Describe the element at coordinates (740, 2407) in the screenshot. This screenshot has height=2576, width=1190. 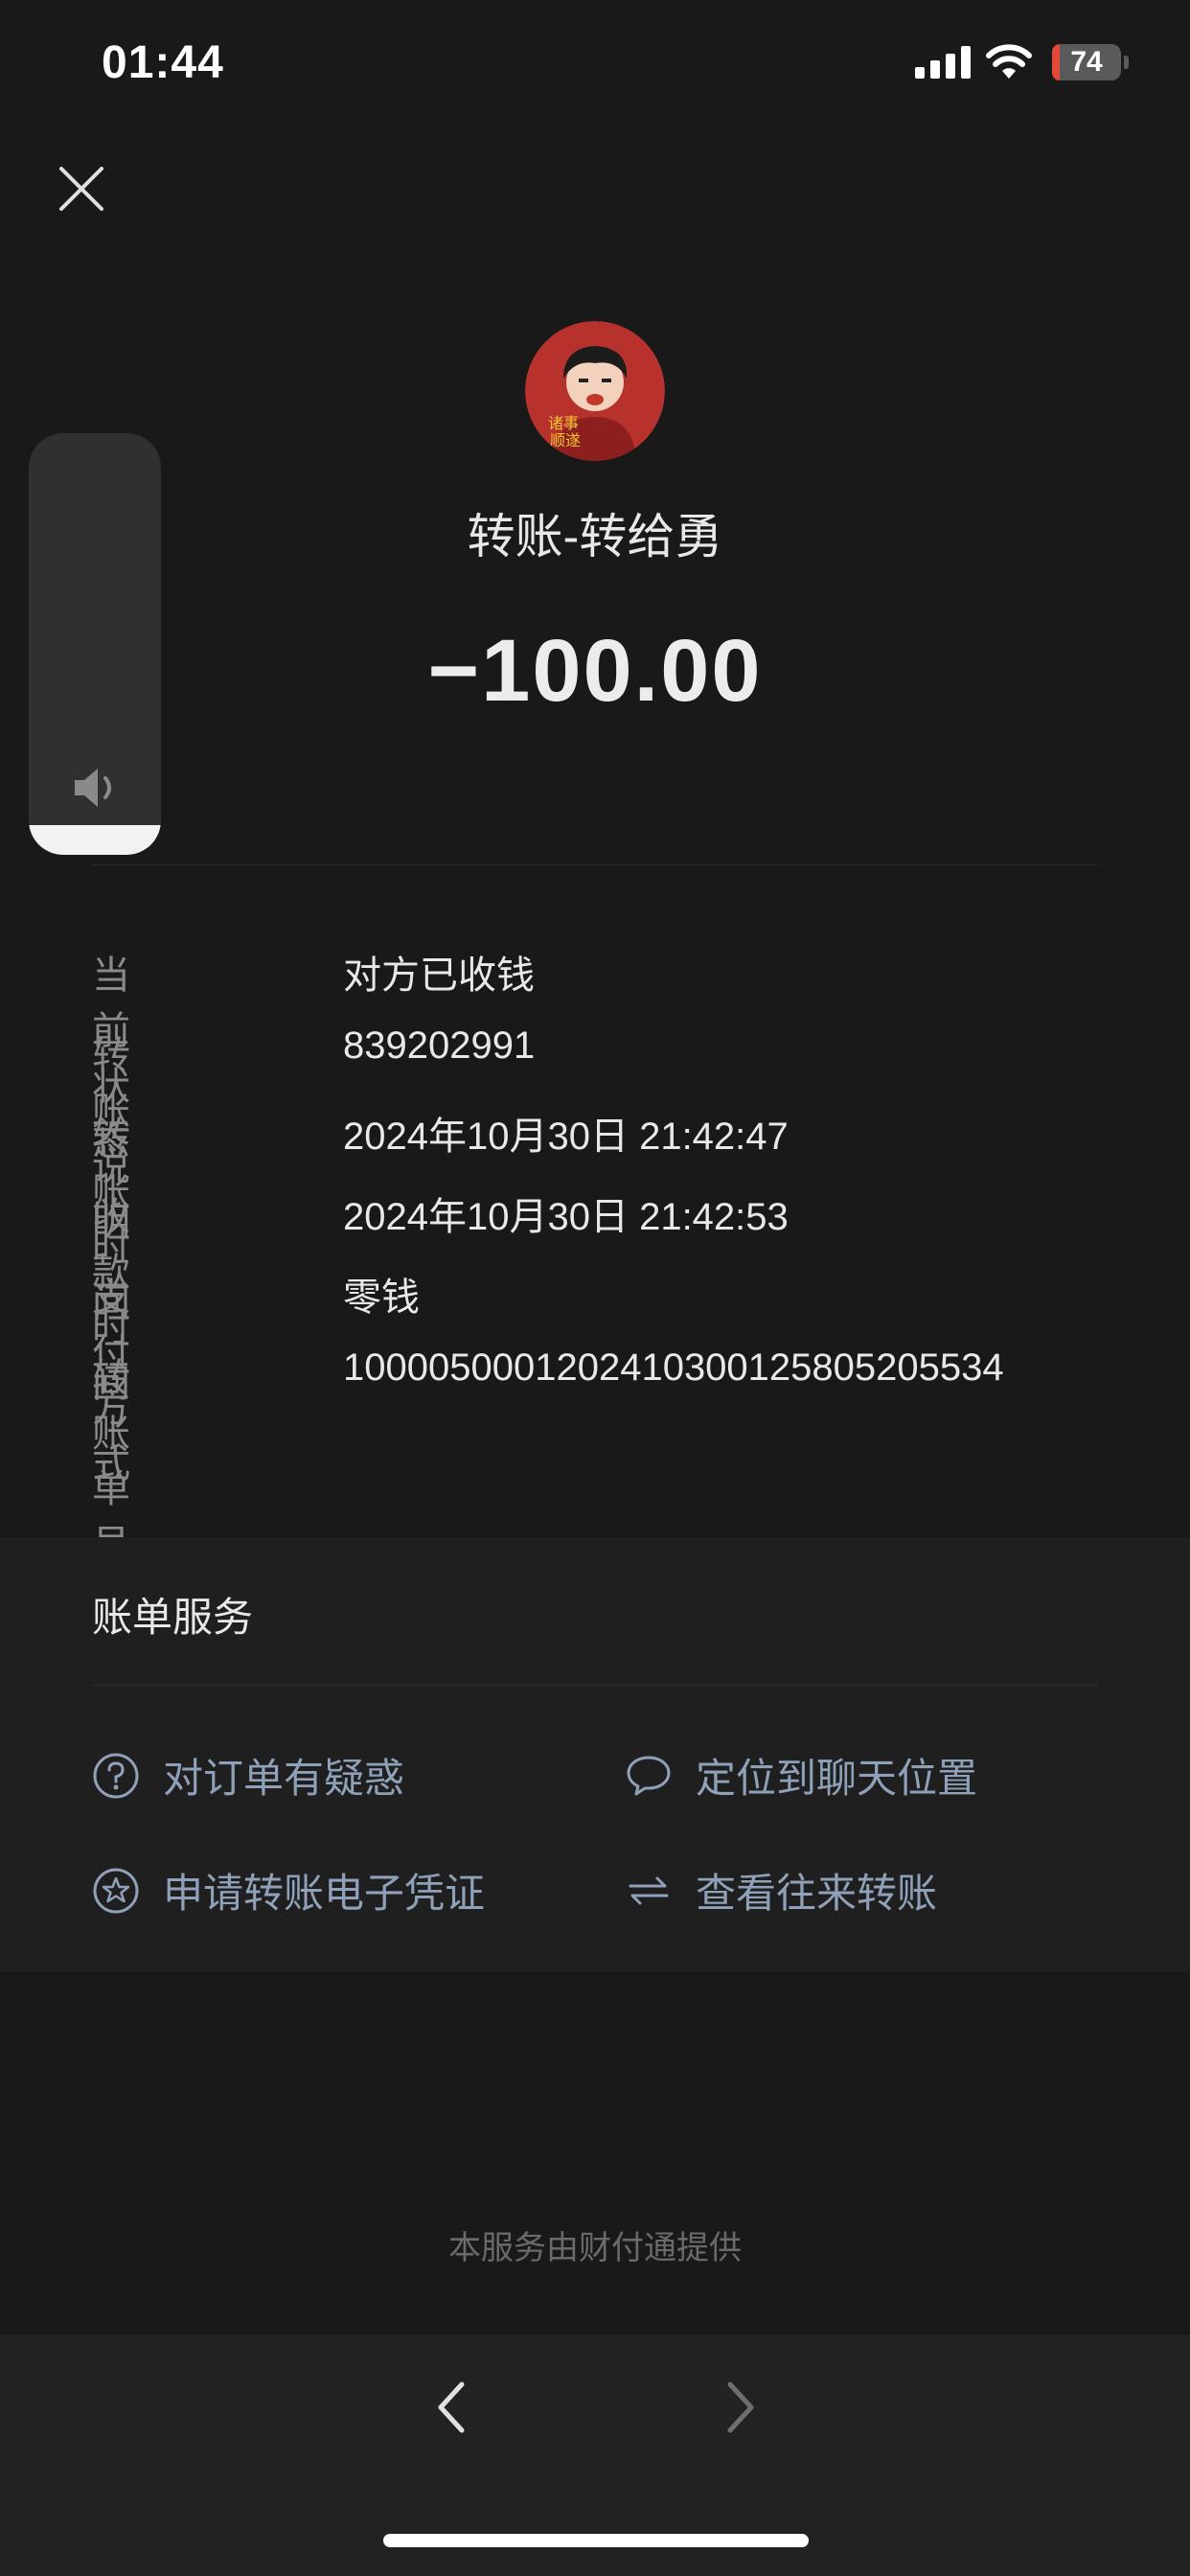
I see `forward-arrow-icon` at that location.